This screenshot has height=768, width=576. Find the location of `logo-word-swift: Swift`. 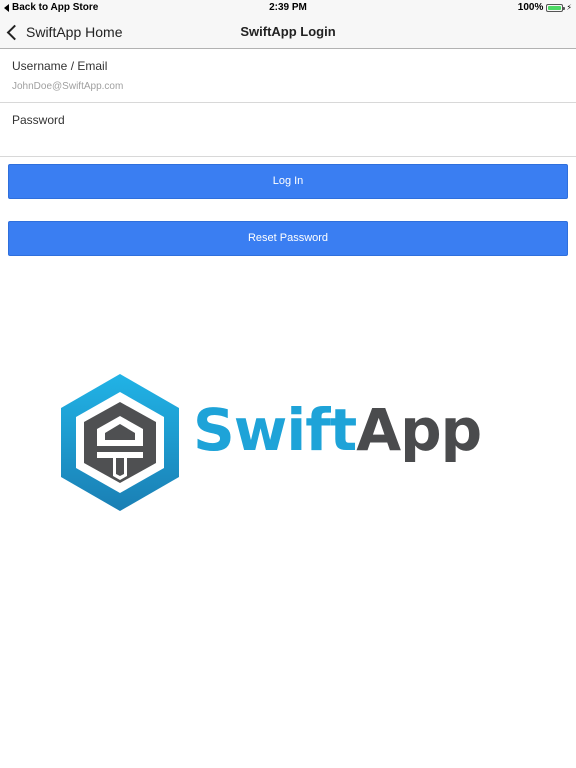

logo-word-swift: Swift is located at coordinates (275, 430).